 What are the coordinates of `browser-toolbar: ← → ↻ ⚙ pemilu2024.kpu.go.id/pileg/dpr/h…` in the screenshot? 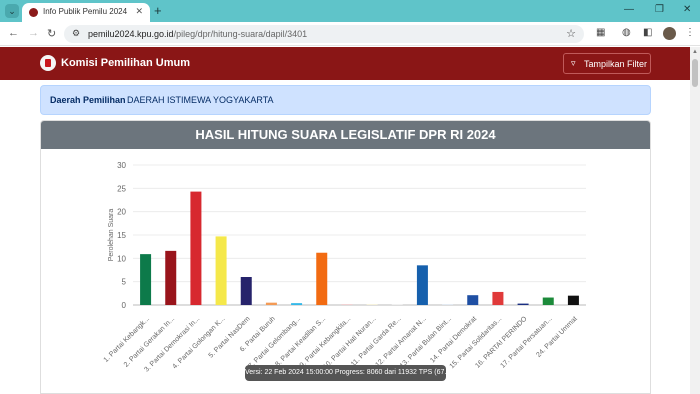 It's located at (350, 34).